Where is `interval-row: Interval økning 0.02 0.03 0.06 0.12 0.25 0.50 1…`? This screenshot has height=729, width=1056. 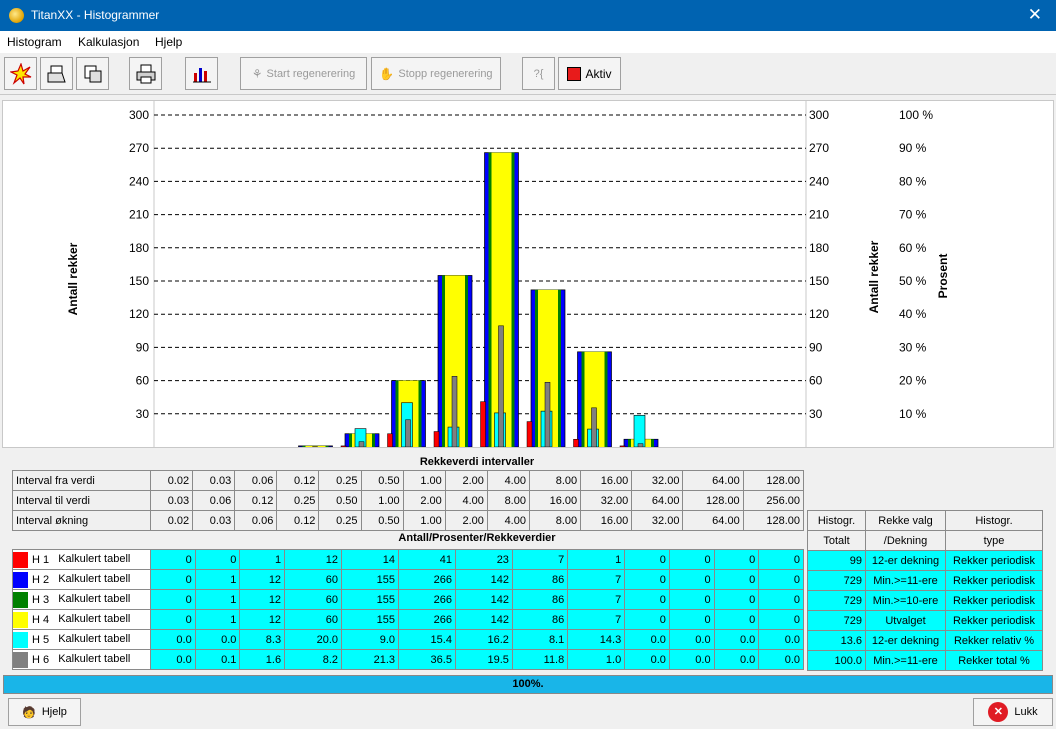
interval-row: Interval økning 0.02 0.03 0.06 0.12 0.25 0.50 1… is located at coordinates (408, 520).